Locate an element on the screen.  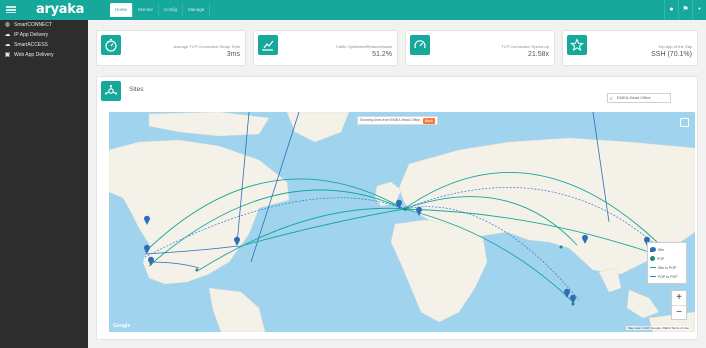
sidebar-item-label: SmartCONNECT is located at coordinates (33, 25).